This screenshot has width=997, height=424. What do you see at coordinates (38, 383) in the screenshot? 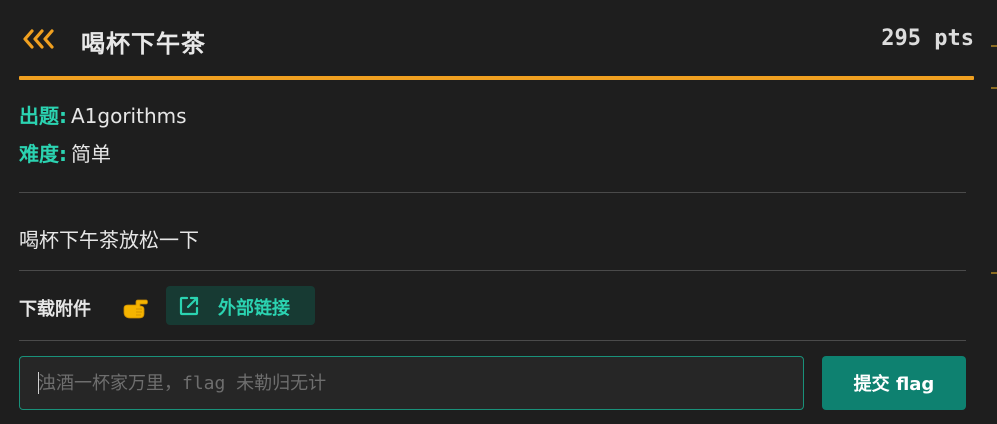
I see `text-caret` at bounding box center [38, 383].